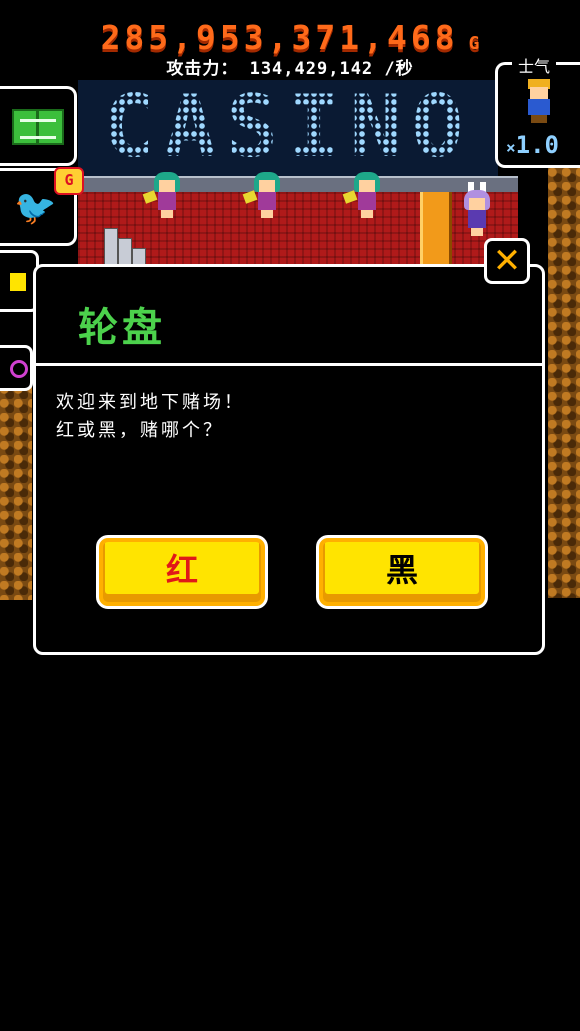 This screenshot has height=1031, width=580. I want to click on hero-sprite, so click(539, 101).